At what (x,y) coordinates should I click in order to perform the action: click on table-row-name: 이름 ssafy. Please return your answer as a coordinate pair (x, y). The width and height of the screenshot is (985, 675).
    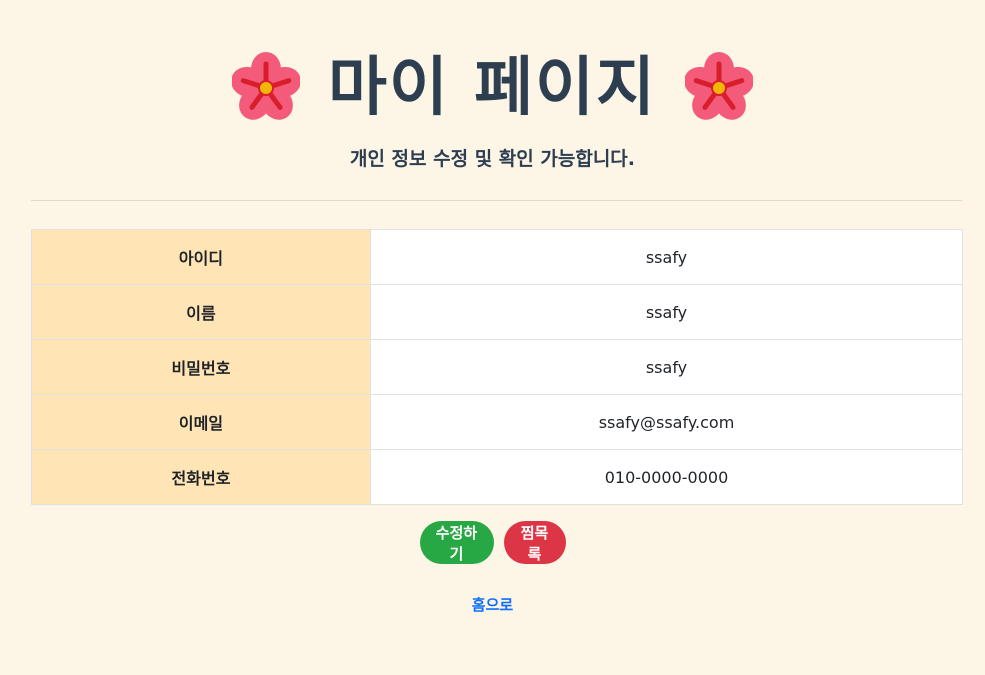
    Looking at the image, I should click on (497, 312).